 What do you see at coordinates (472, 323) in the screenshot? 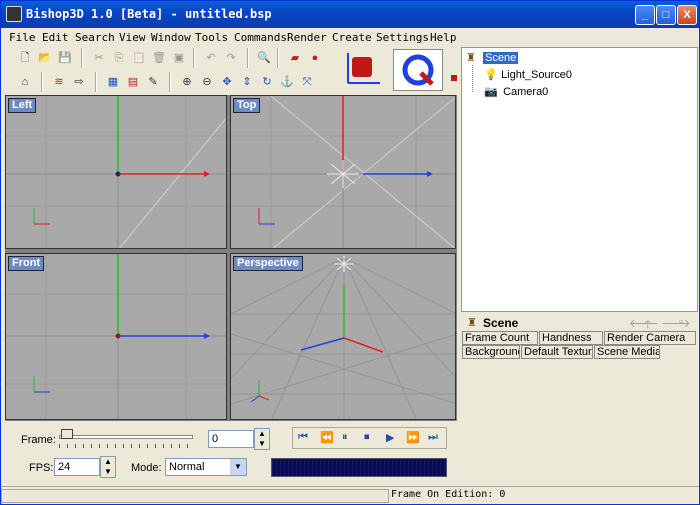
I see `scene-icon: ♜` at bounding box center [472, 323].